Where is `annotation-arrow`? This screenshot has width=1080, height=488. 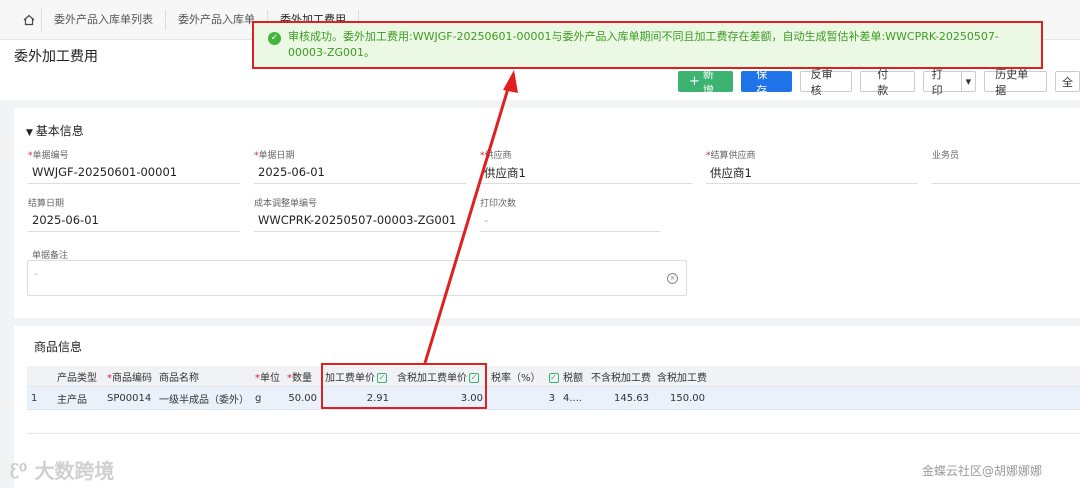
annotation-arrow is located at coordinates (470, 217).